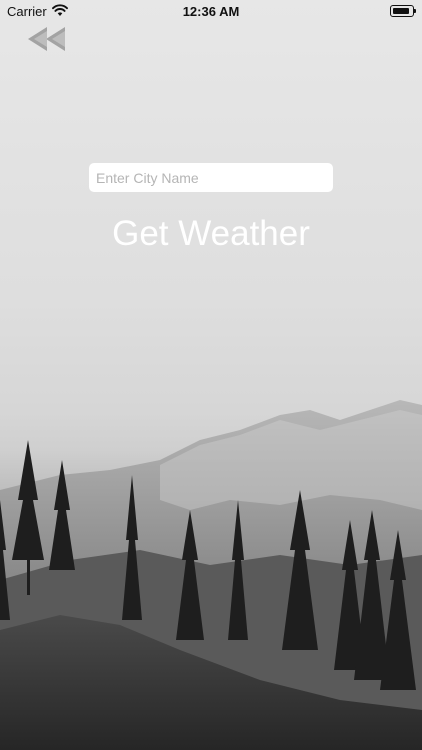 The width and height of the screenshot is (422, 750). What do you see at coordinates (211, 234) in the screenshot?
I see `get-weather-button: Get Weather` at bounding box center [211, 234].